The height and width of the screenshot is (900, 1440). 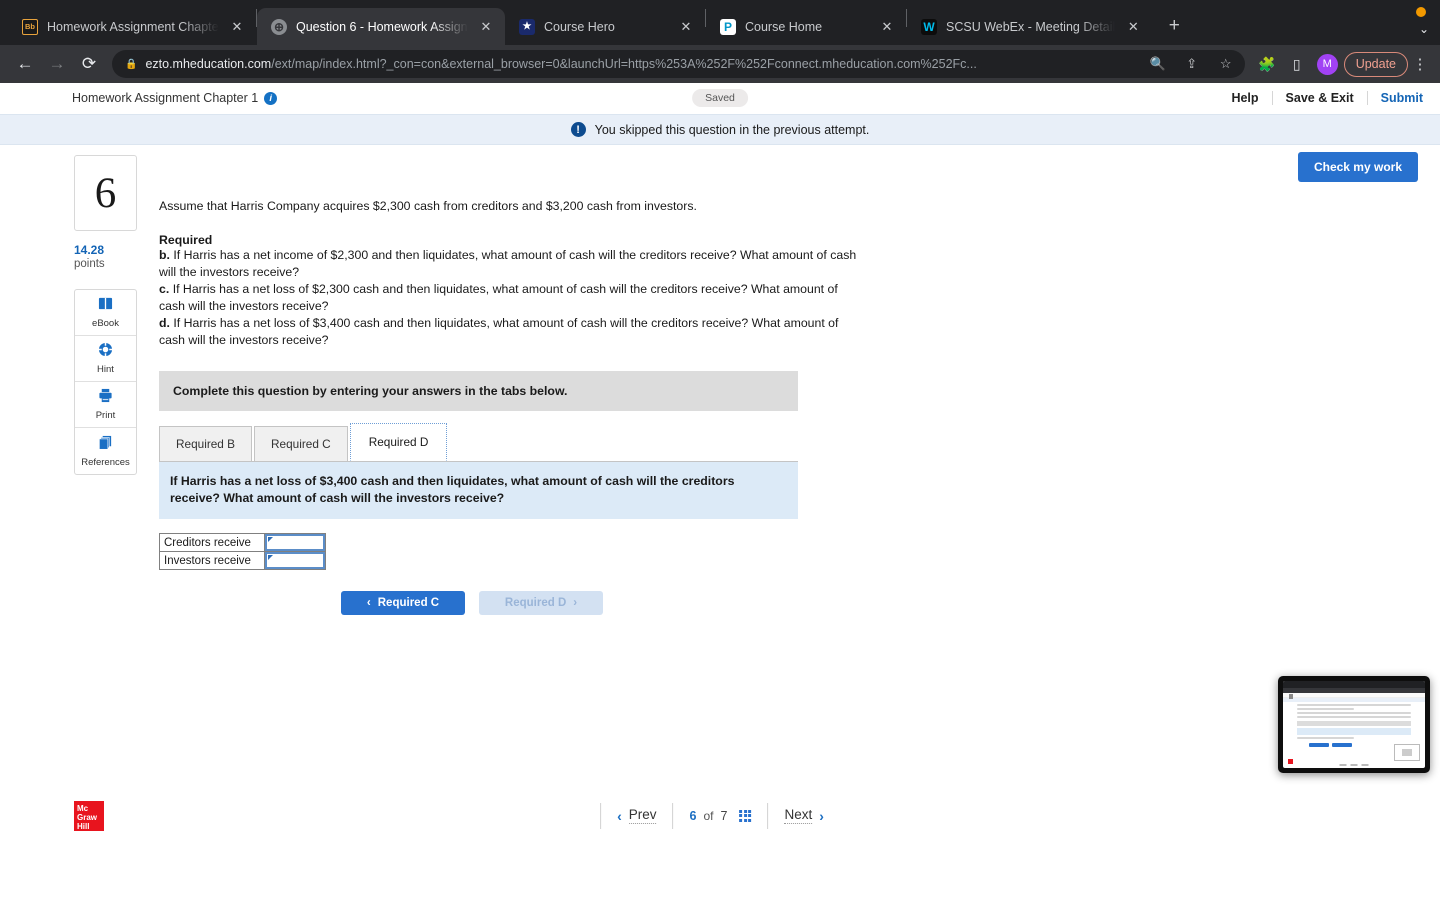 What do you see at coordinates (1354, 700) in the screenshot?
I see `pip-banner` at bounding box center [1354, 700].